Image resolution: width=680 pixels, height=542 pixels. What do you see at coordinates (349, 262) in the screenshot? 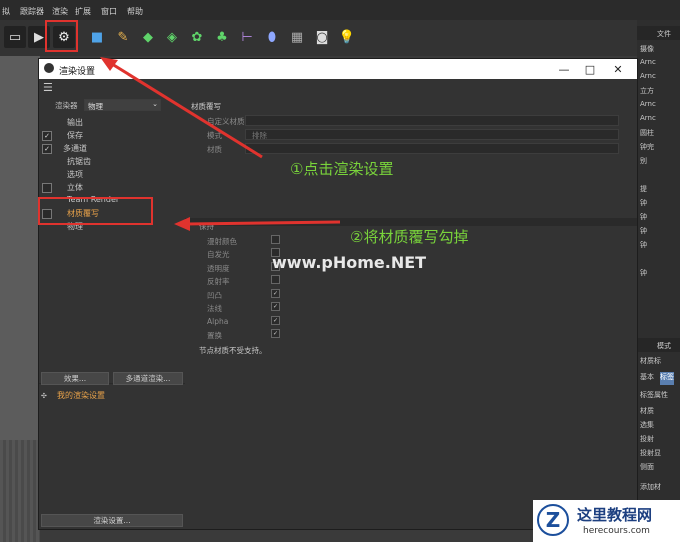
I see `watermark: www.pHome.NET` at bounding box center [349, 262].